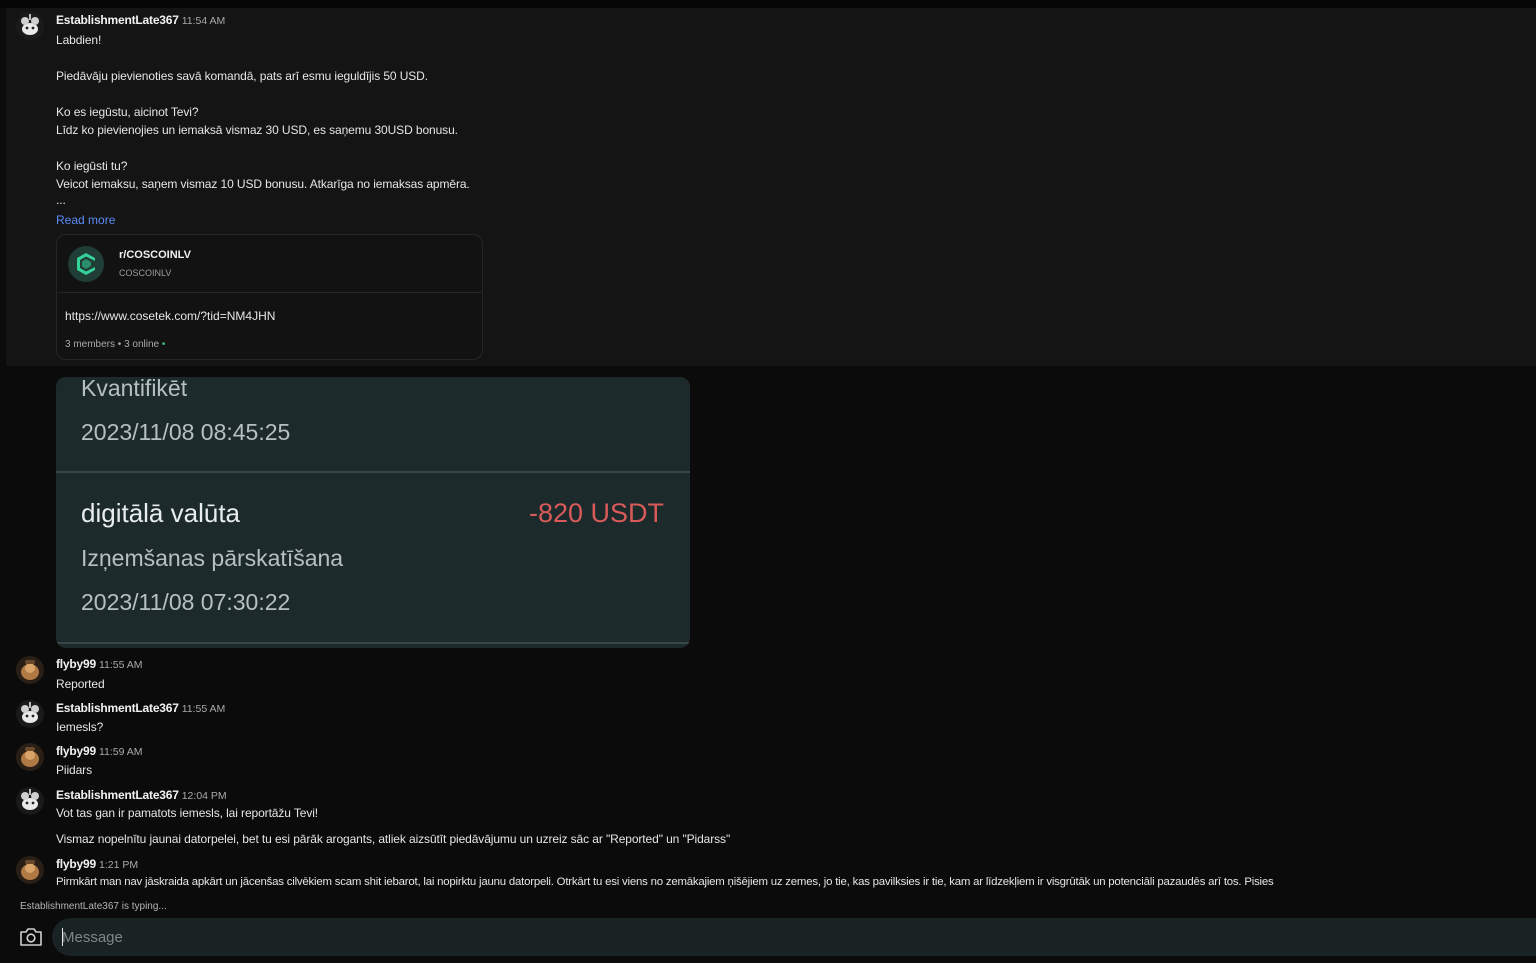 This screenshot has height=963, width=1536. I want to click on text-caret, so click(62, 937).